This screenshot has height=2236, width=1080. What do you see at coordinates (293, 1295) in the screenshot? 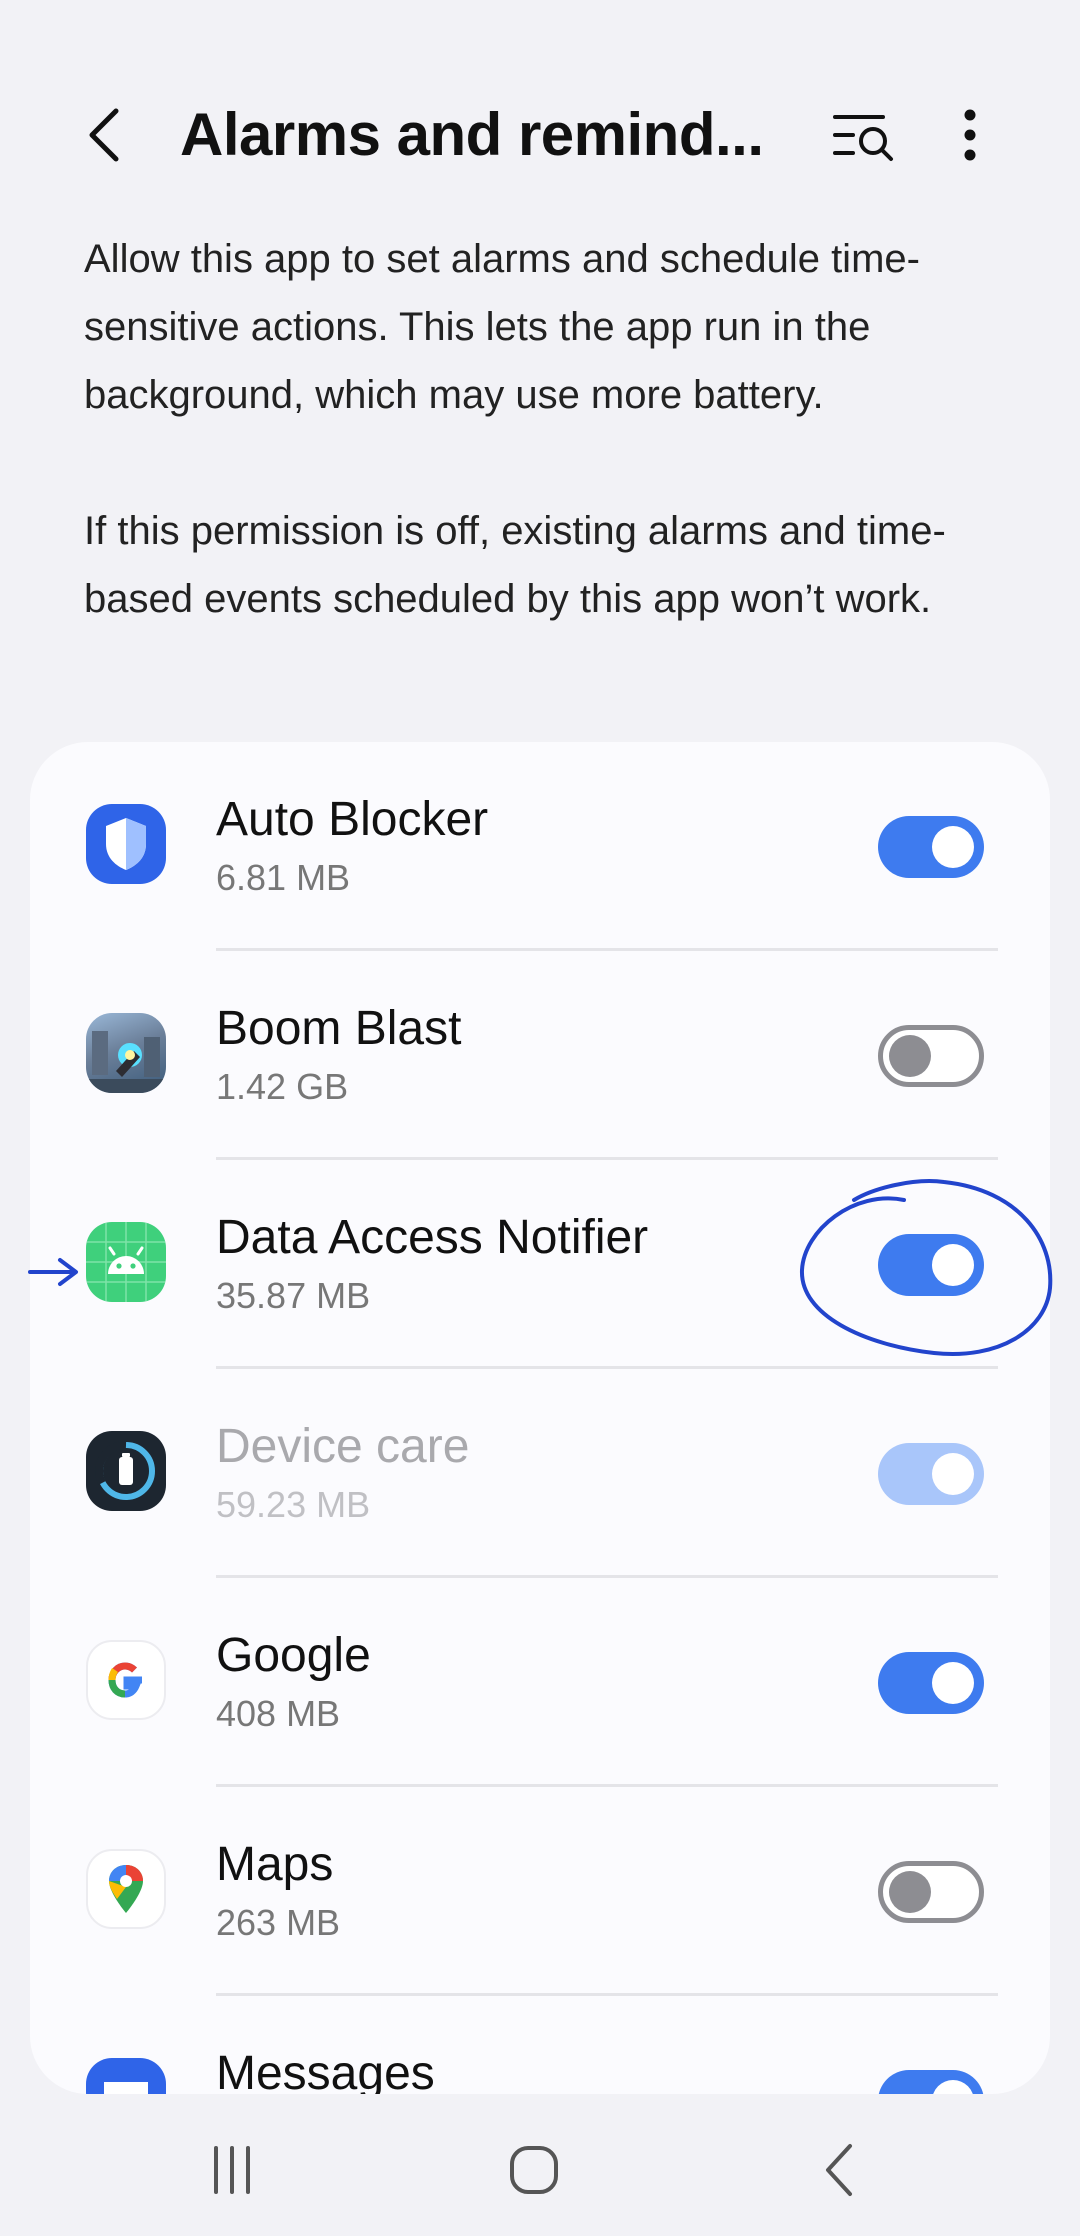
I see `app-size: 35.87 MB` at bounding box center [293, 1295].